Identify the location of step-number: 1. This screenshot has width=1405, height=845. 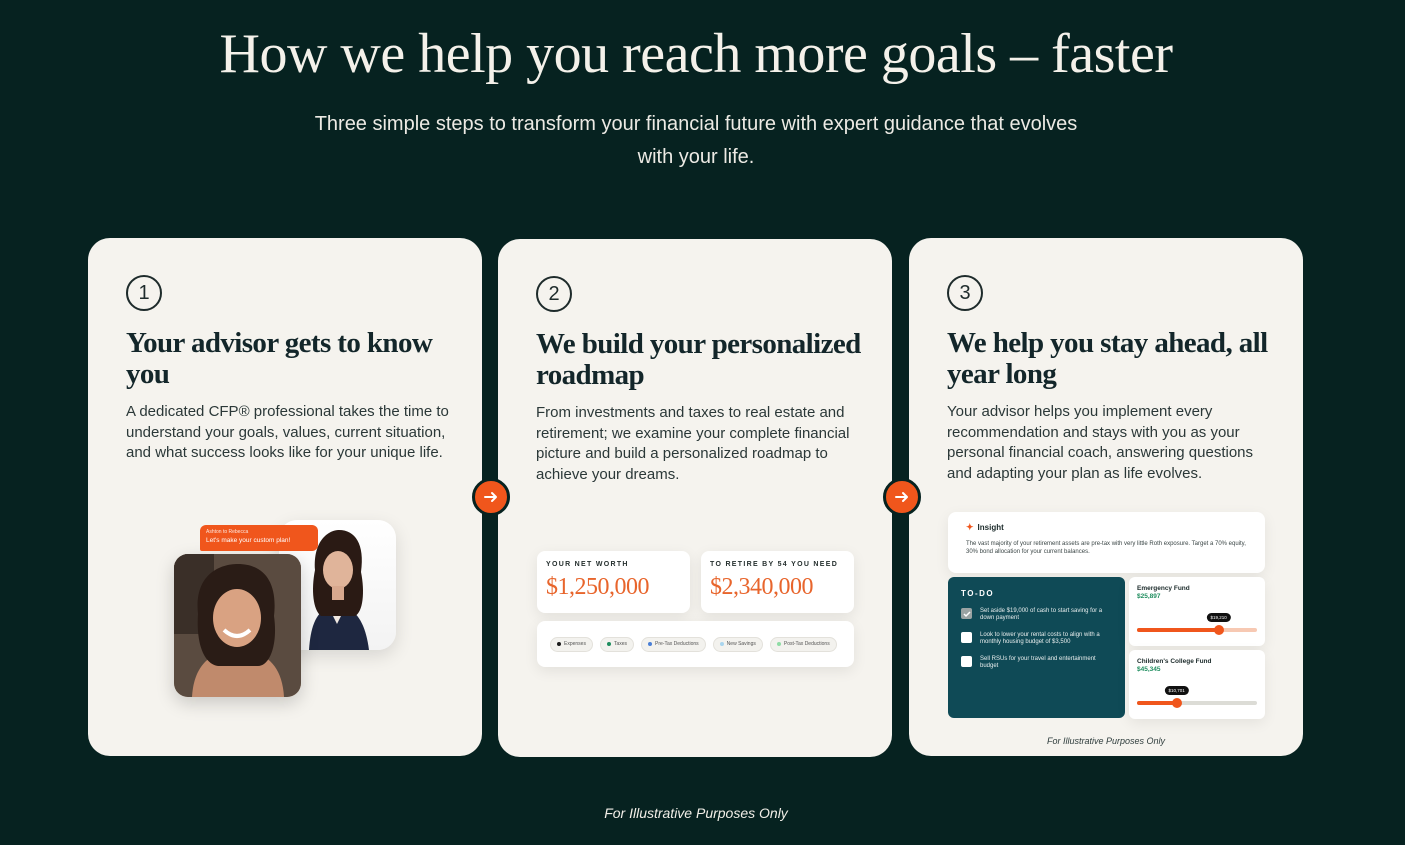
(144, 293).